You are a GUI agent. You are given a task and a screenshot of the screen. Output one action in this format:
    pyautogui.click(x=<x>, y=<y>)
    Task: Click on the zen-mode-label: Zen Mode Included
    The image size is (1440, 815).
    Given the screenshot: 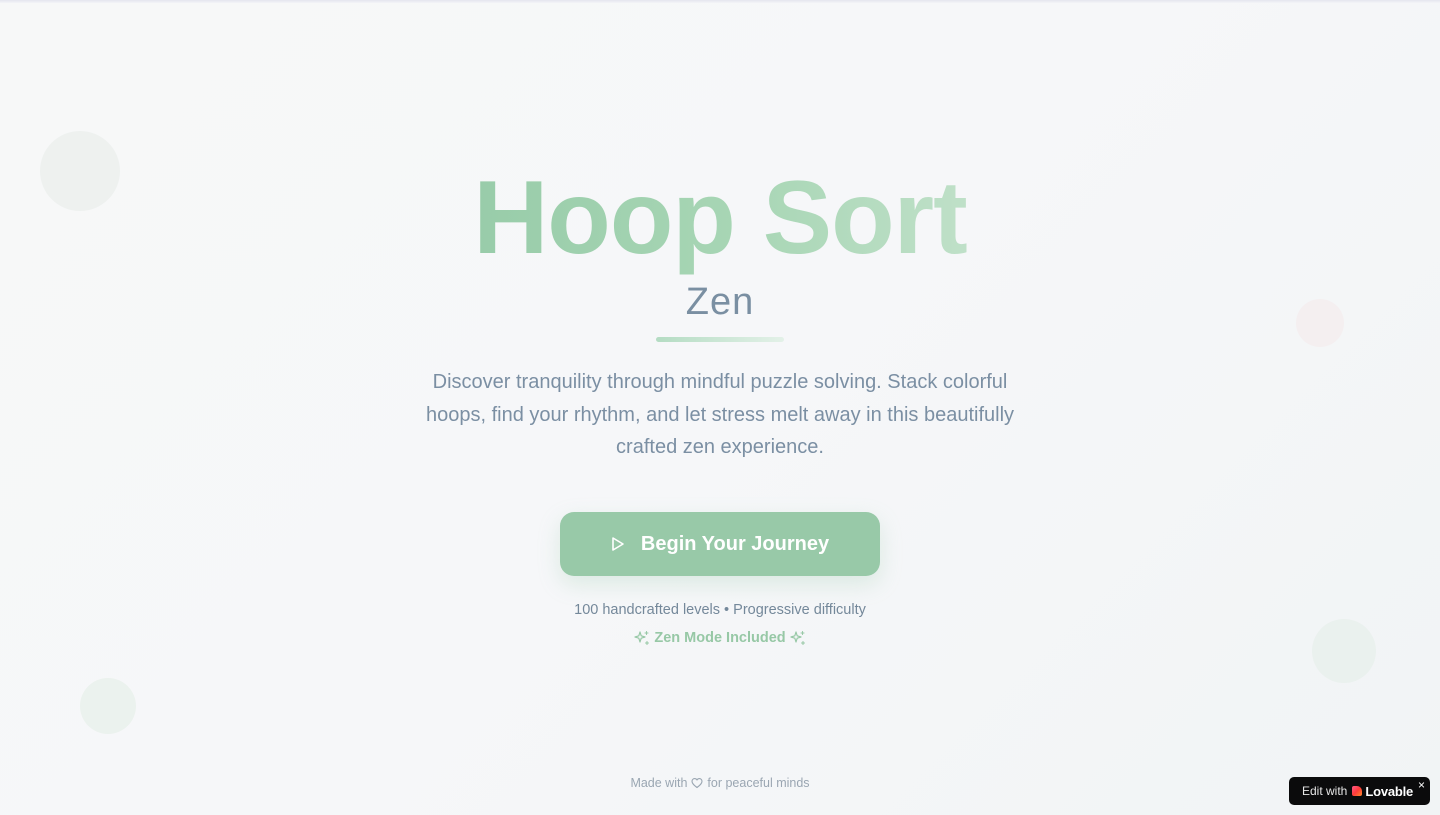 What is the action you would take?
    pyautogui.click(x=720, y=638)
    